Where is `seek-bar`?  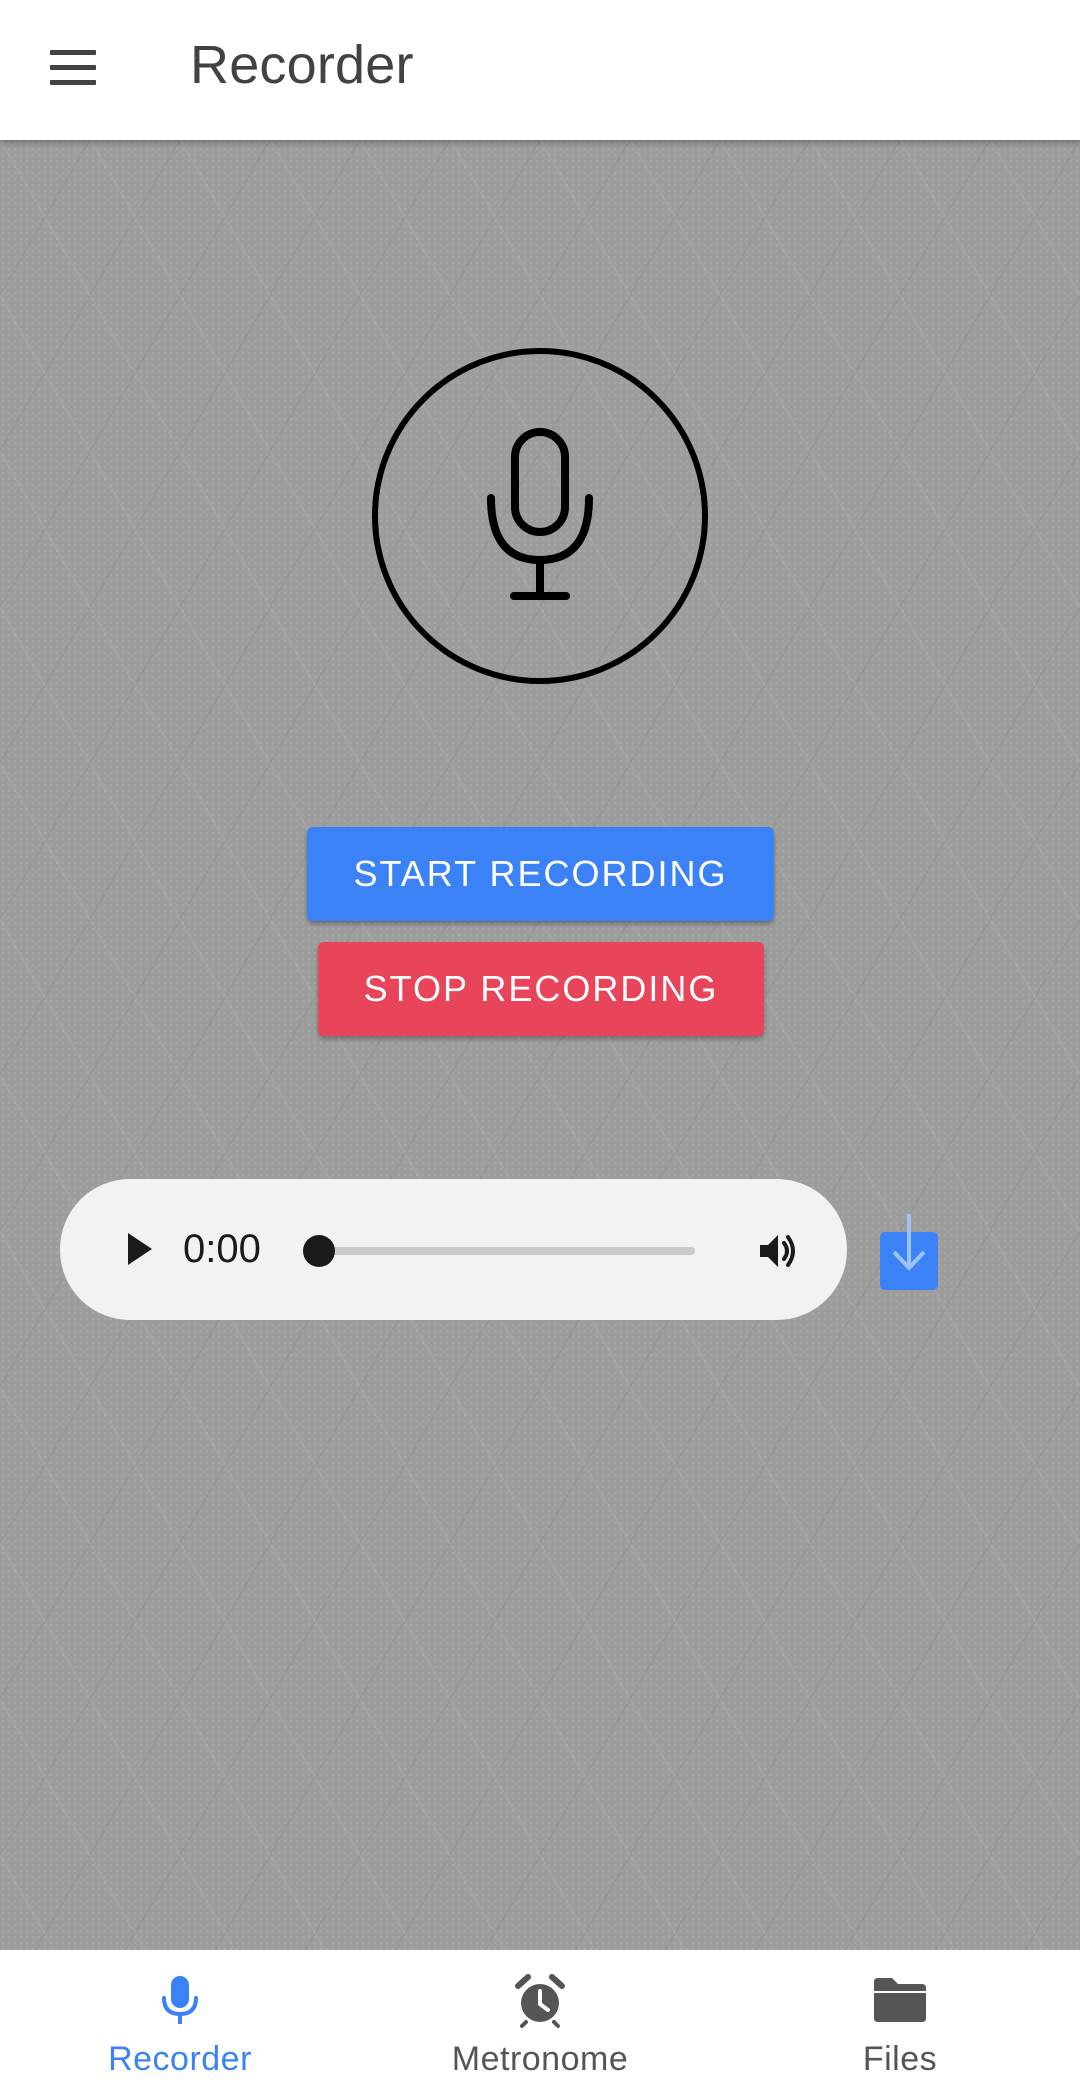
seek-bar is located at coordinates (506, 1251).